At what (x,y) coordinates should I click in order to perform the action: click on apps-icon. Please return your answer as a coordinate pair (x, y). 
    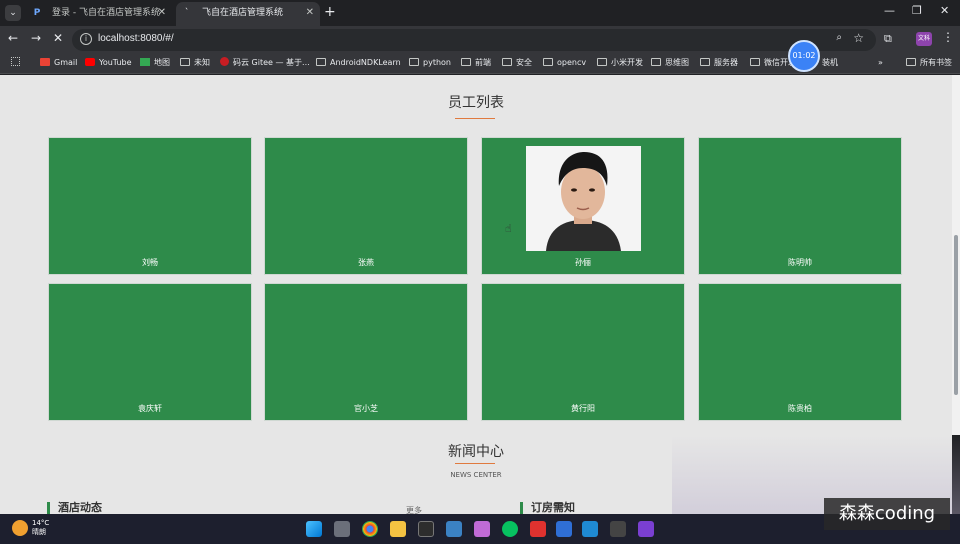
    Looking at the image, I should click on (17, 63).